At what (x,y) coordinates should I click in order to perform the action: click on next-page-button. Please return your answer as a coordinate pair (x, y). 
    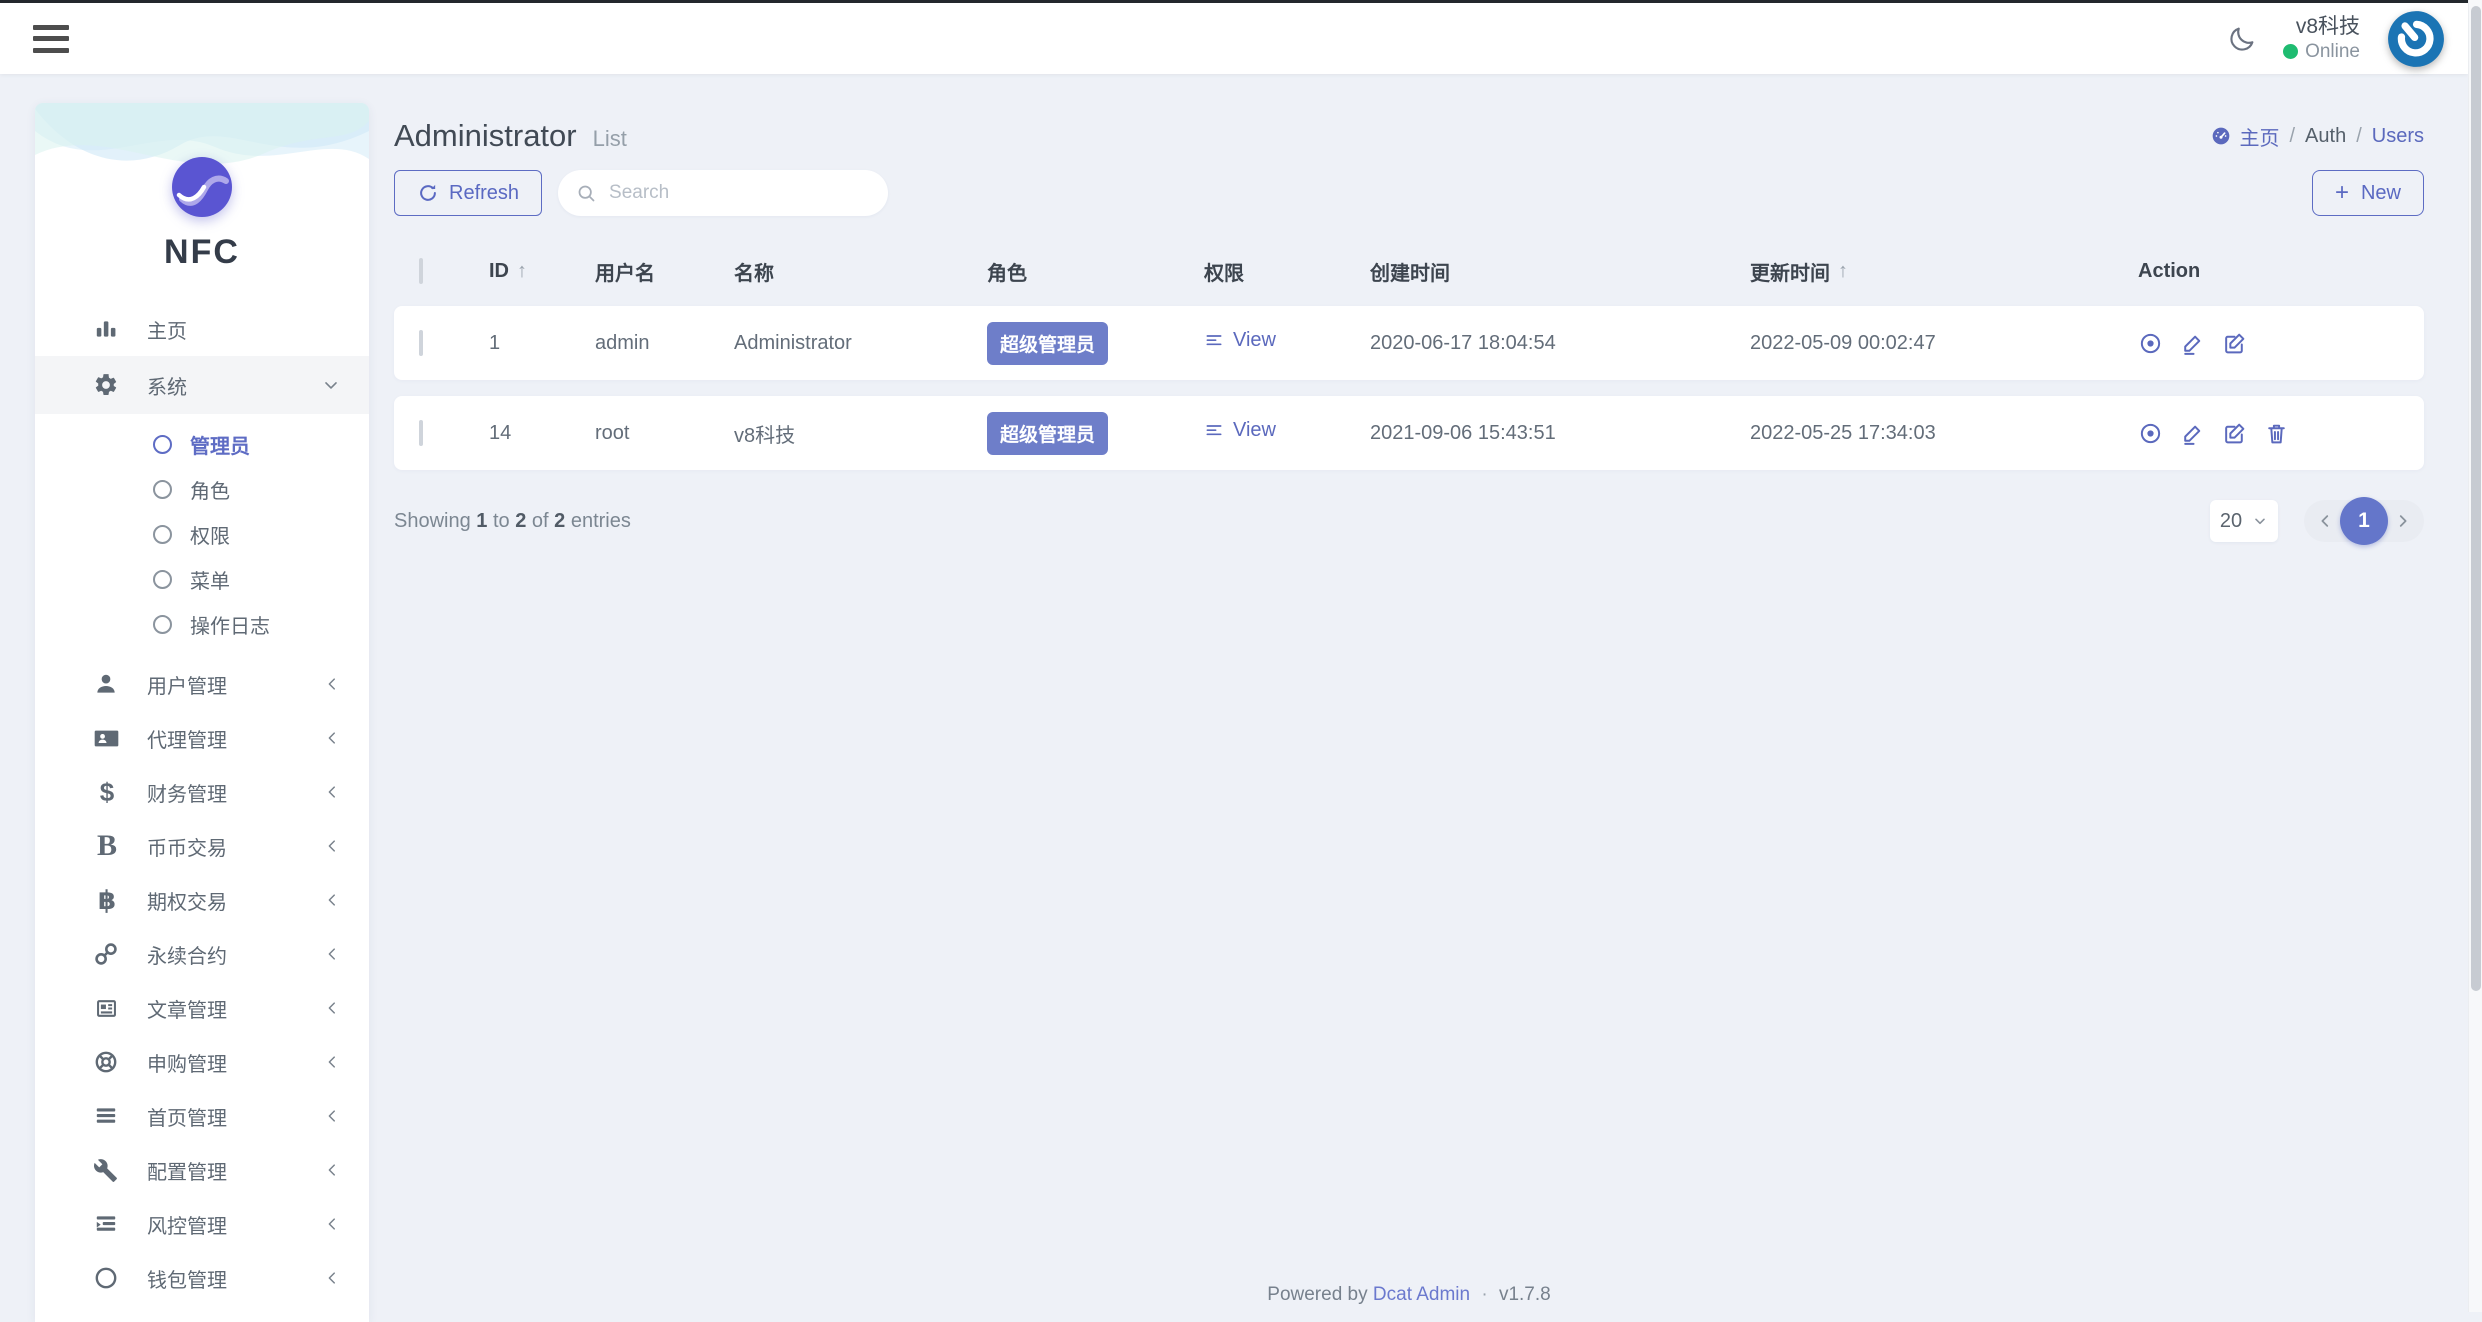
    Looking at the image, I should click on (2403, 521).